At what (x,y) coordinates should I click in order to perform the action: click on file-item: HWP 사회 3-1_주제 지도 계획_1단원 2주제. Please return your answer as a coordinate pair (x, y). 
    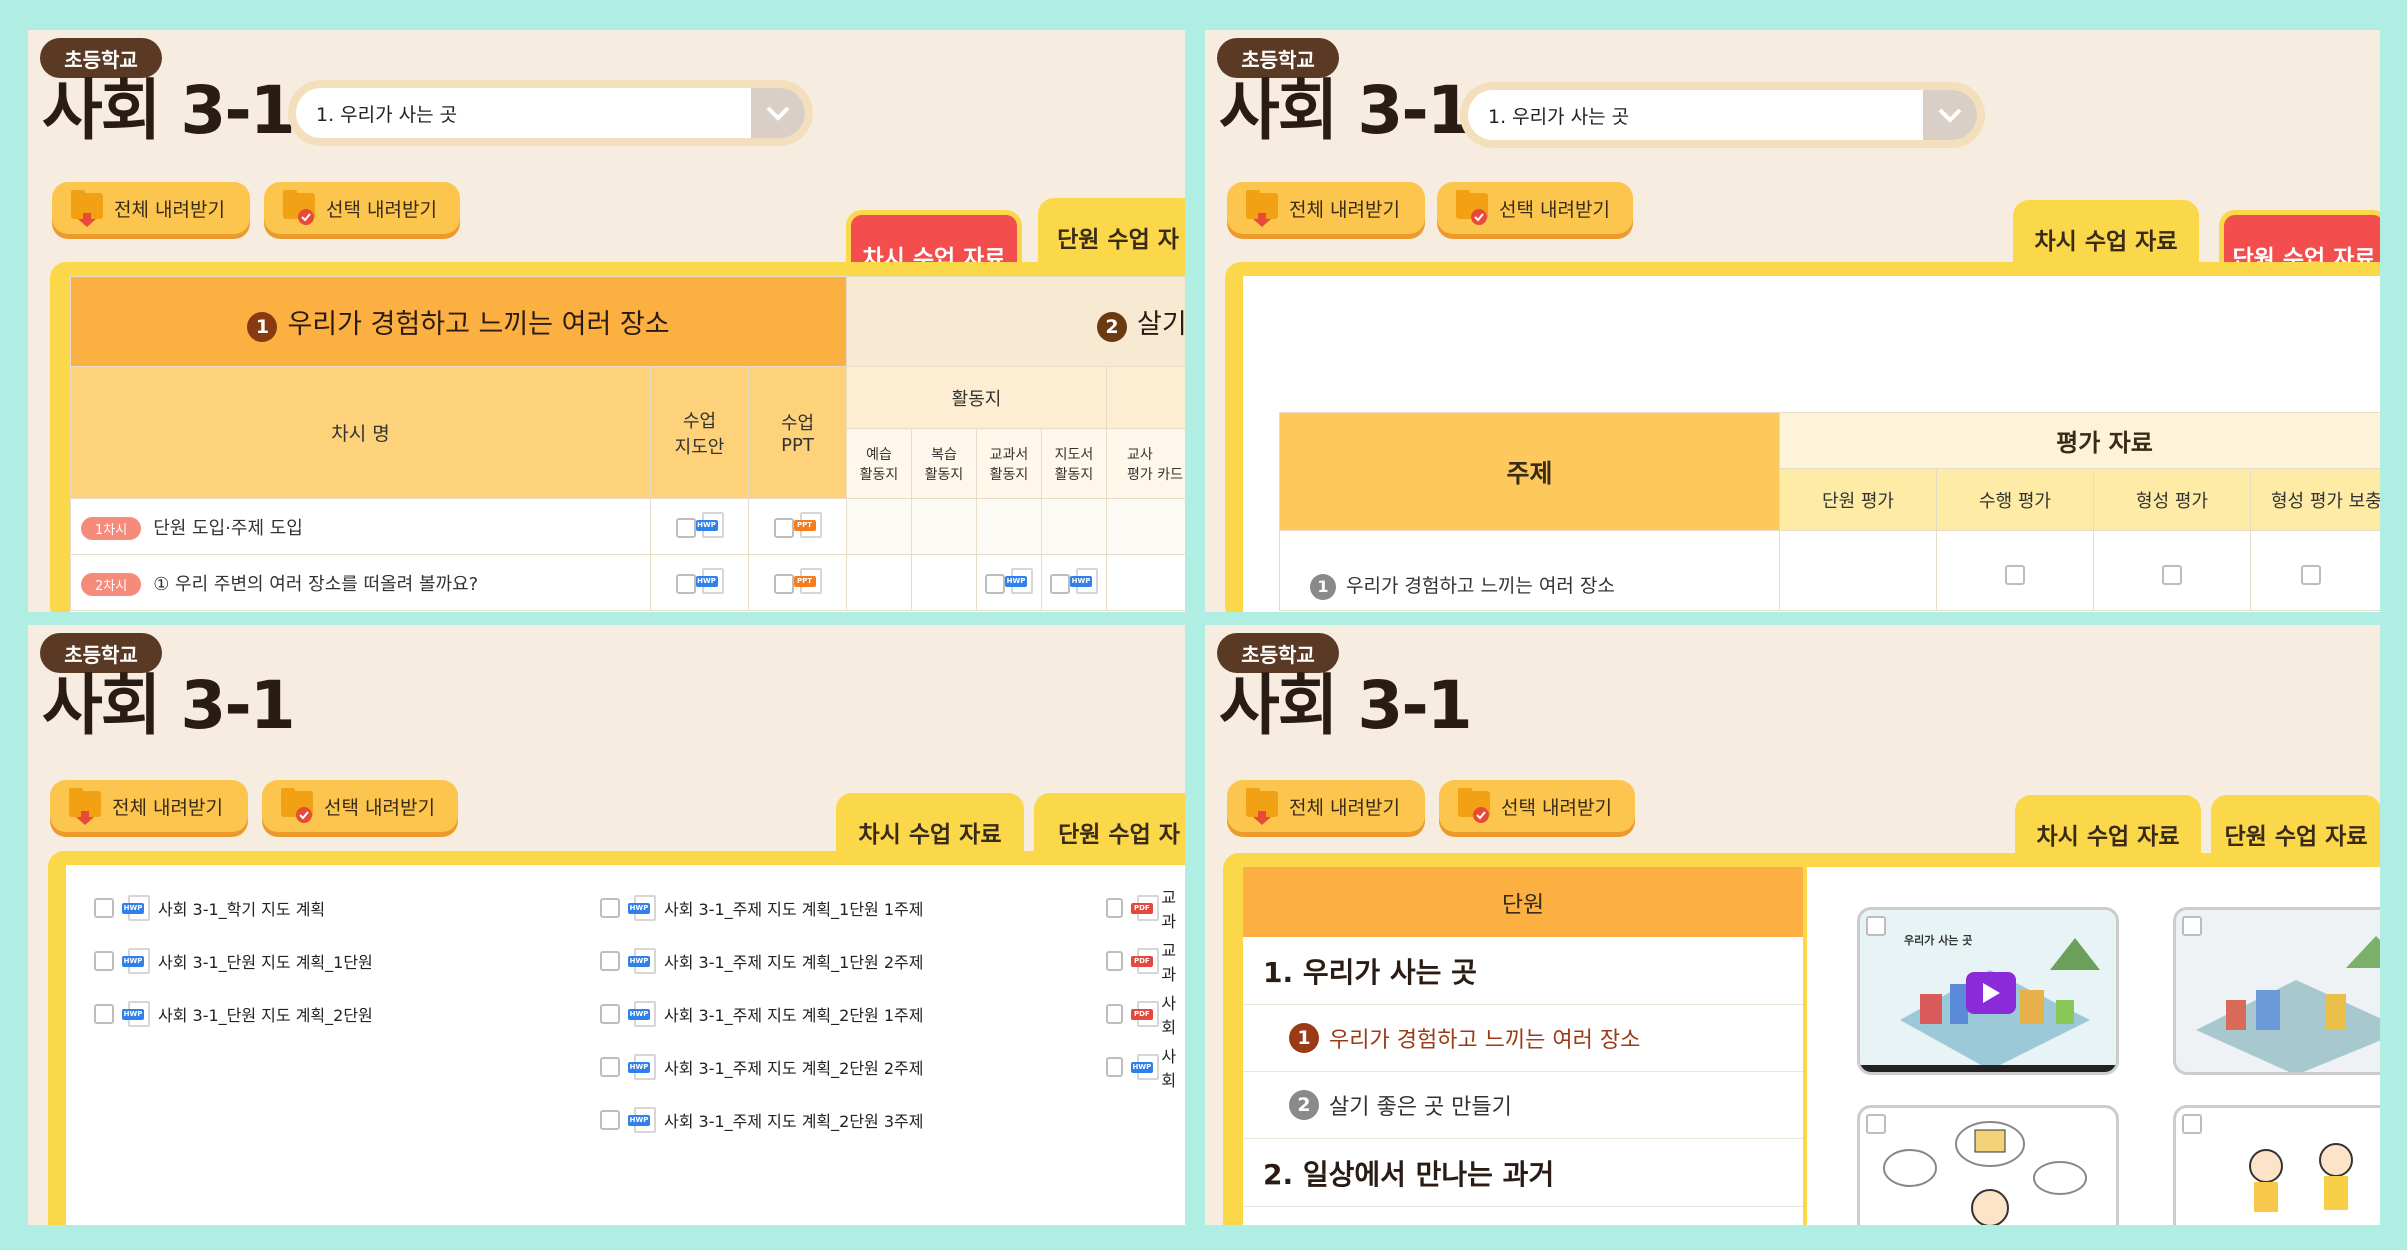
    Looking at the image, I should click on (761, 960).